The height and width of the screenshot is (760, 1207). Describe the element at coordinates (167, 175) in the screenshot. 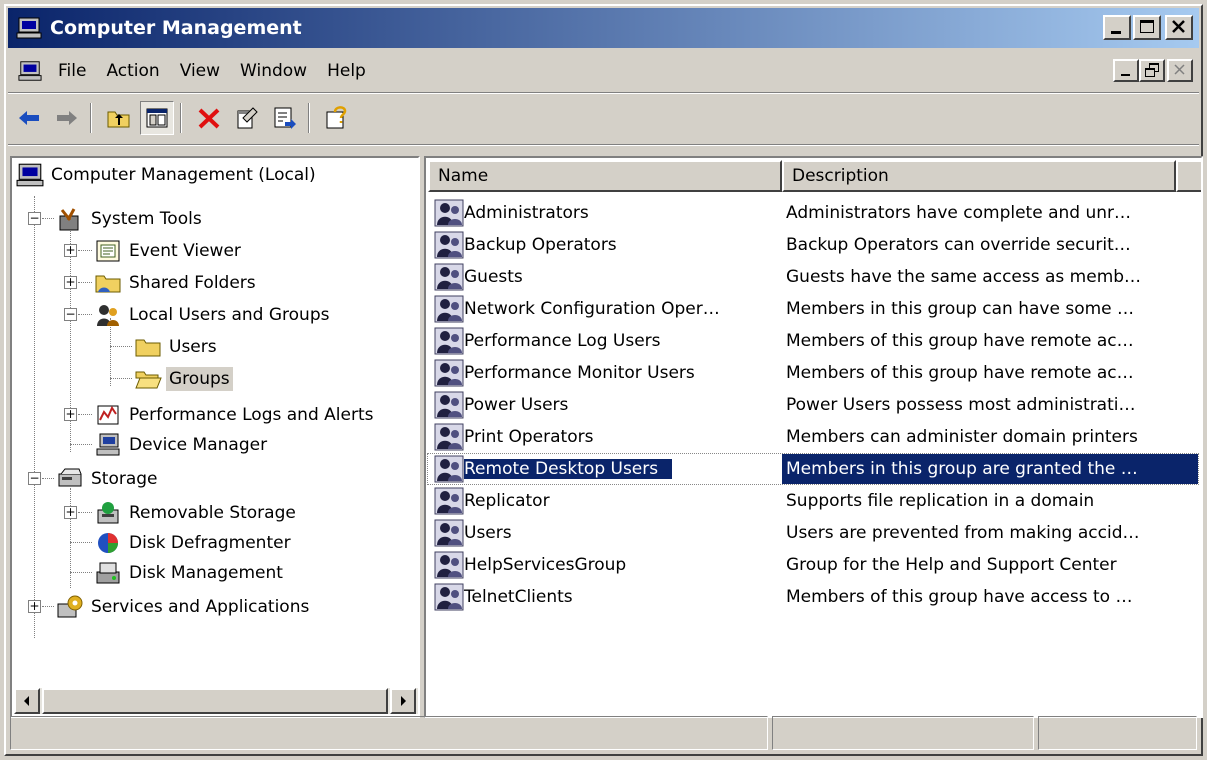

I see `tree-node-root: Computer Management (Local)` at that location.